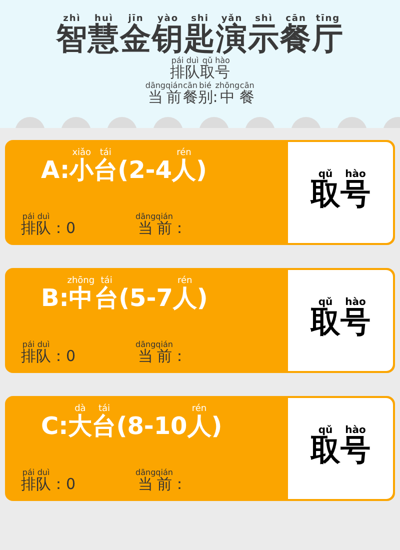  What do you see at coordinates (124, 167) in the screenshot?
I see `table-type-label: A:小 xiǎo 台 tái (2-4人 rén )` at bounding box center [124, 167].